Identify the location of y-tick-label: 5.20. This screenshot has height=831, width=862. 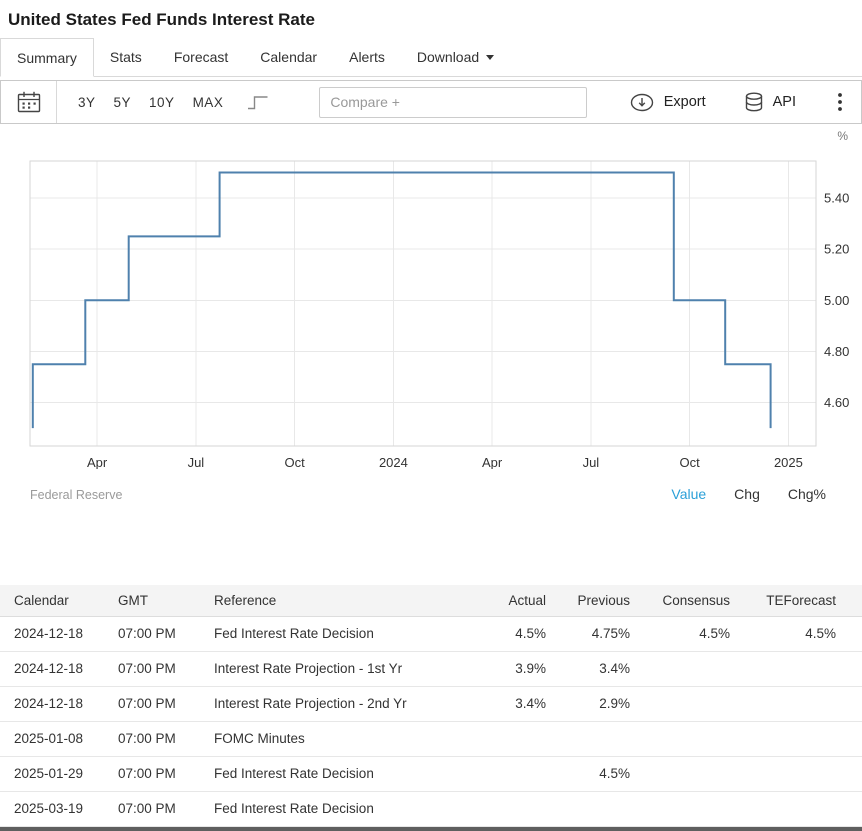
(836, 249).